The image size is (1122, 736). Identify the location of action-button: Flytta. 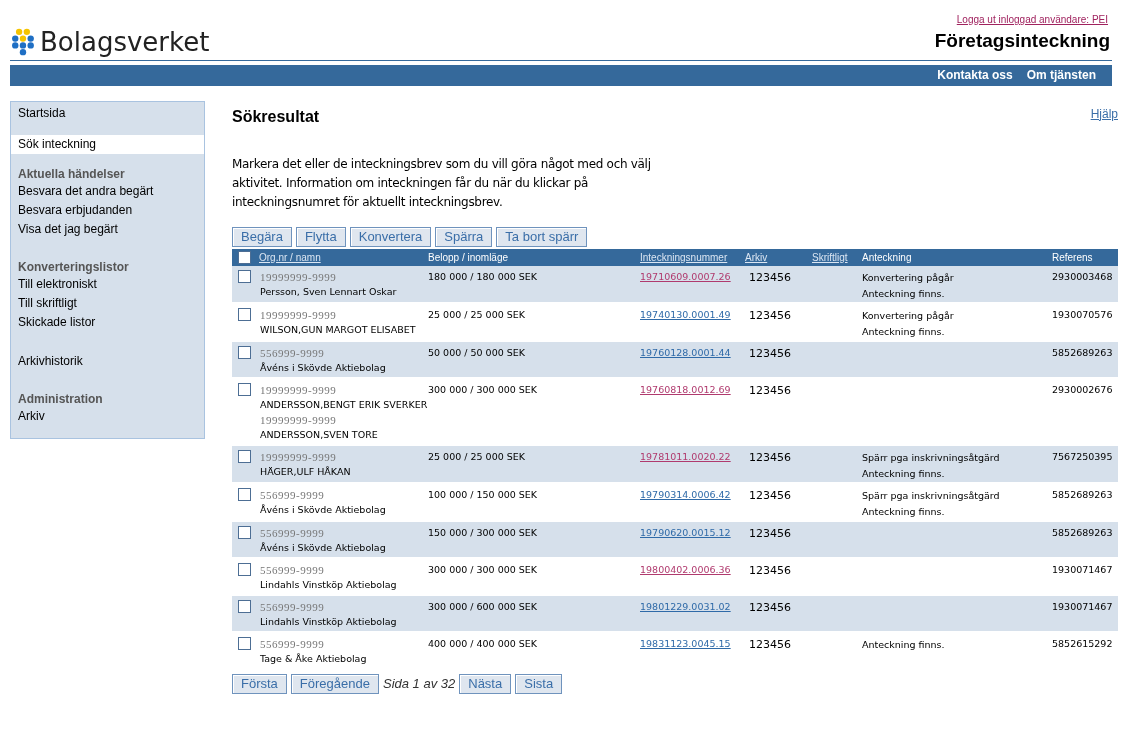
(320, 236).